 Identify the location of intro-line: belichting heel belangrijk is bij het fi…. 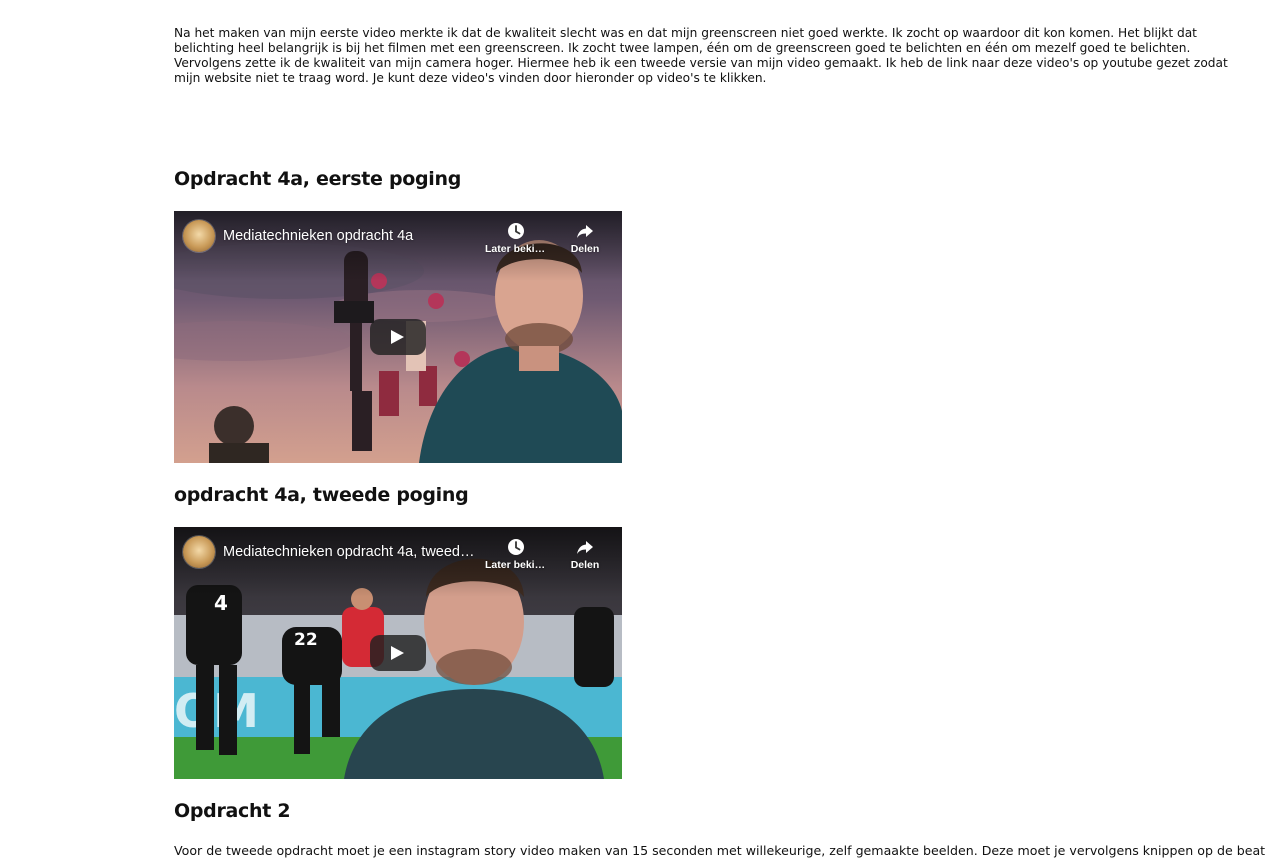
(682, 48).